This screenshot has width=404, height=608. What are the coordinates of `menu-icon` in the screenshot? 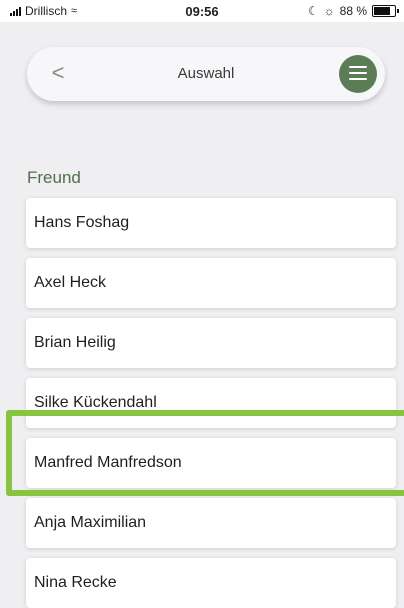 It's located at (358, 74).